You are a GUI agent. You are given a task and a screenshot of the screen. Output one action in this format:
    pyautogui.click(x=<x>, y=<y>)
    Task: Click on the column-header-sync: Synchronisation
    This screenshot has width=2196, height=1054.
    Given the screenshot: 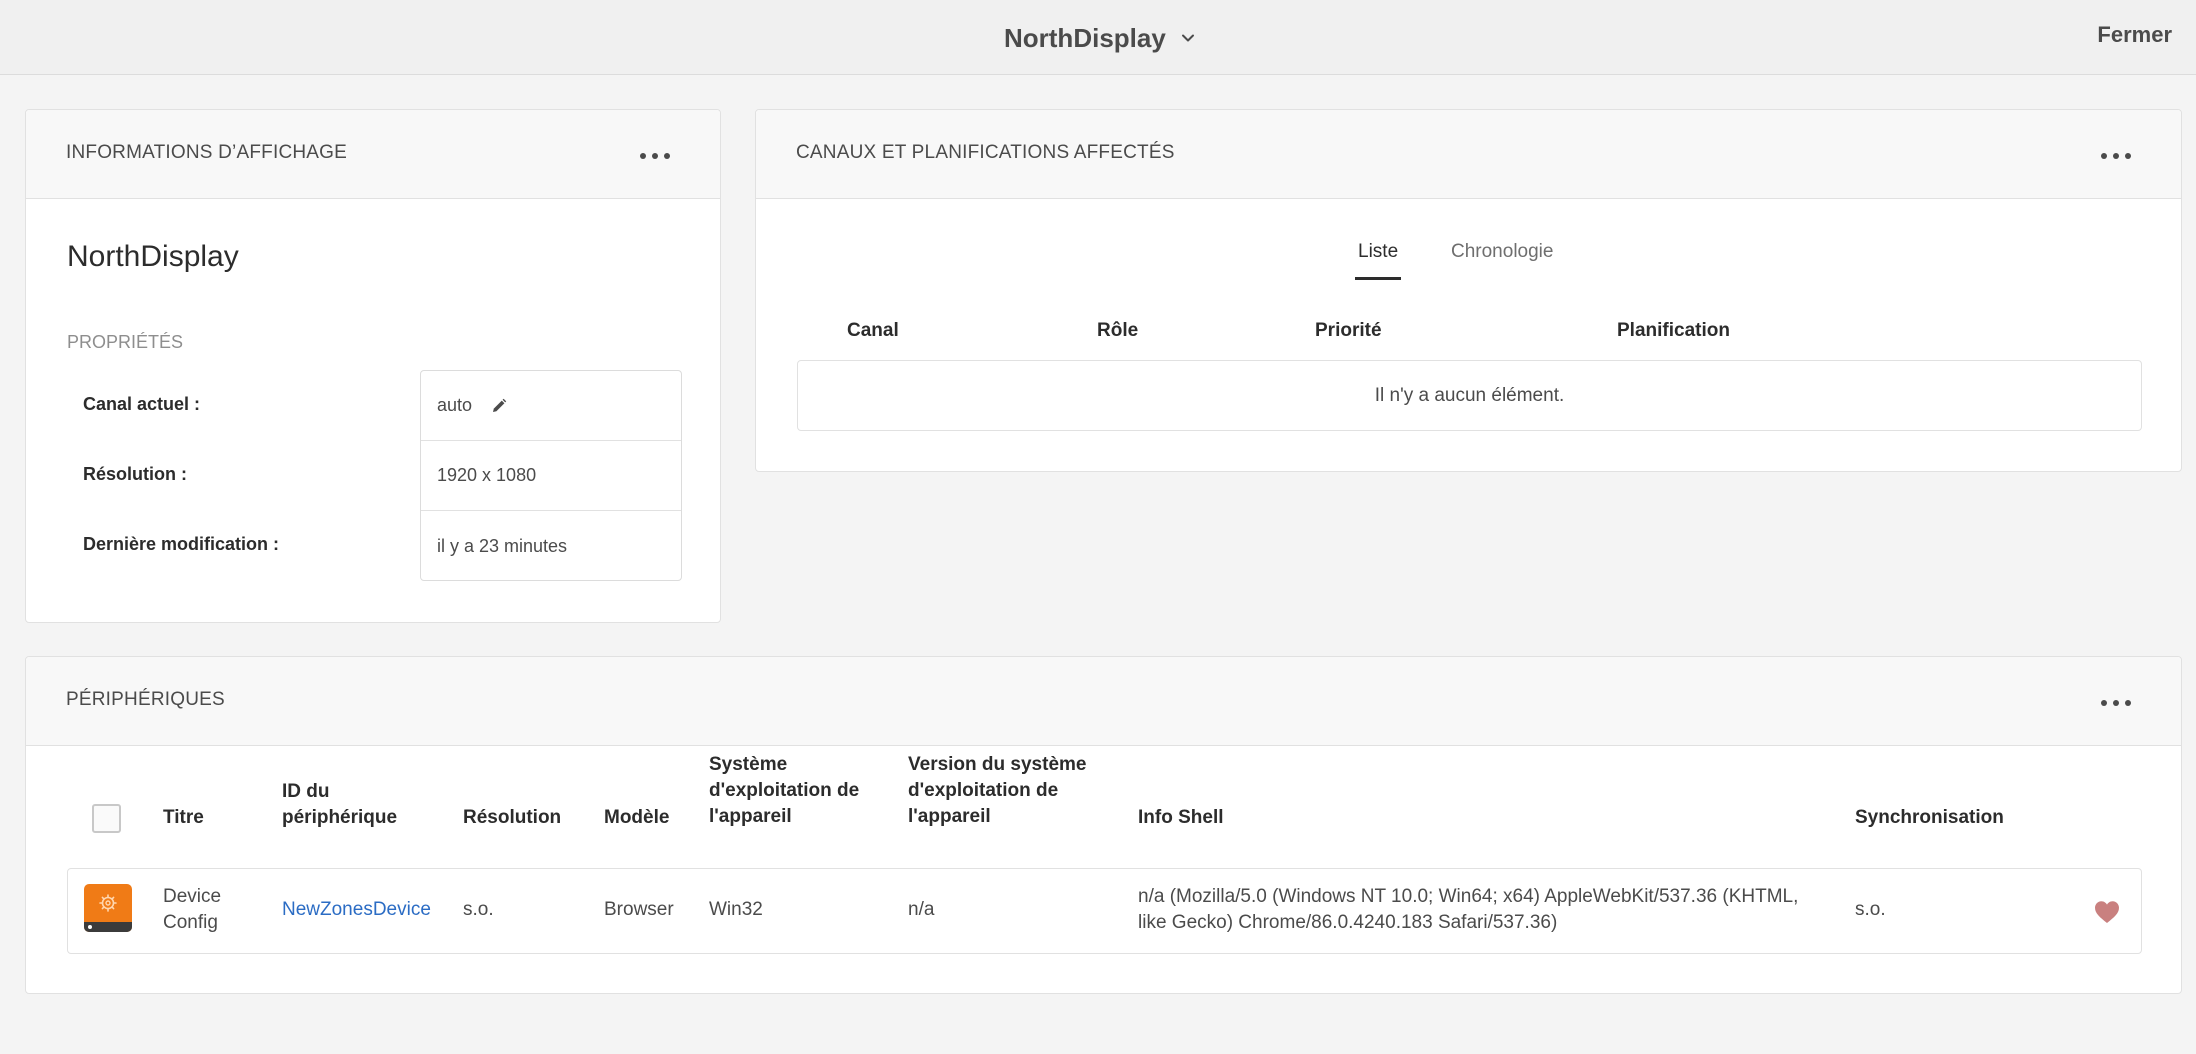 What is the action you would take?
    pyautogui.click(x=1929, y=818)
    